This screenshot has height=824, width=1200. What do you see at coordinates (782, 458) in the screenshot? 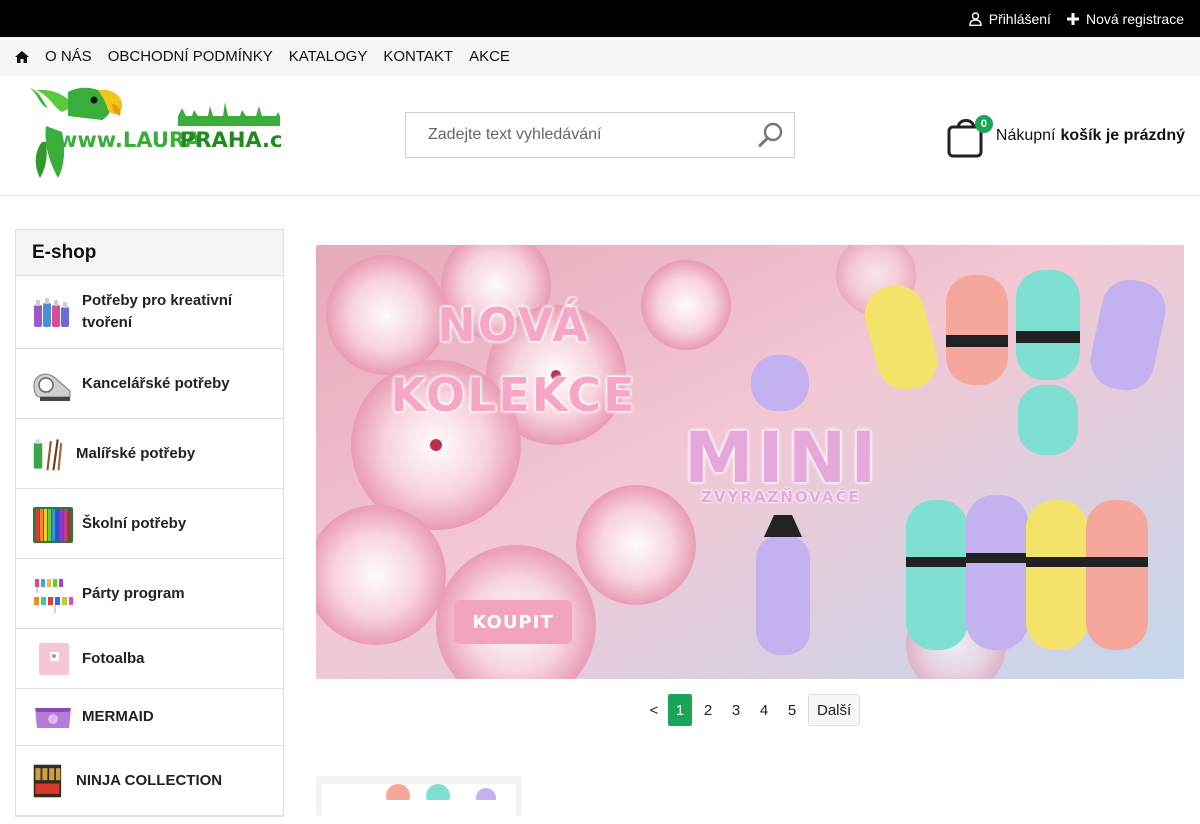
I see `banner-mini-text: MINI` at bounding box center [782, 458].